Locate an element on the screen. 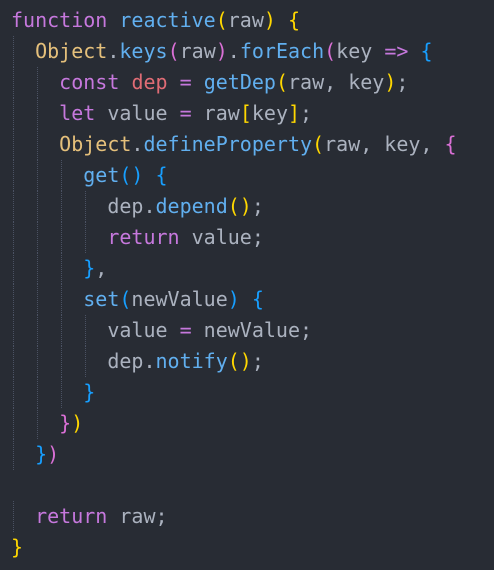 This screenshot has height=570, width=494. code-token: value is located at coordinates (137, 113).